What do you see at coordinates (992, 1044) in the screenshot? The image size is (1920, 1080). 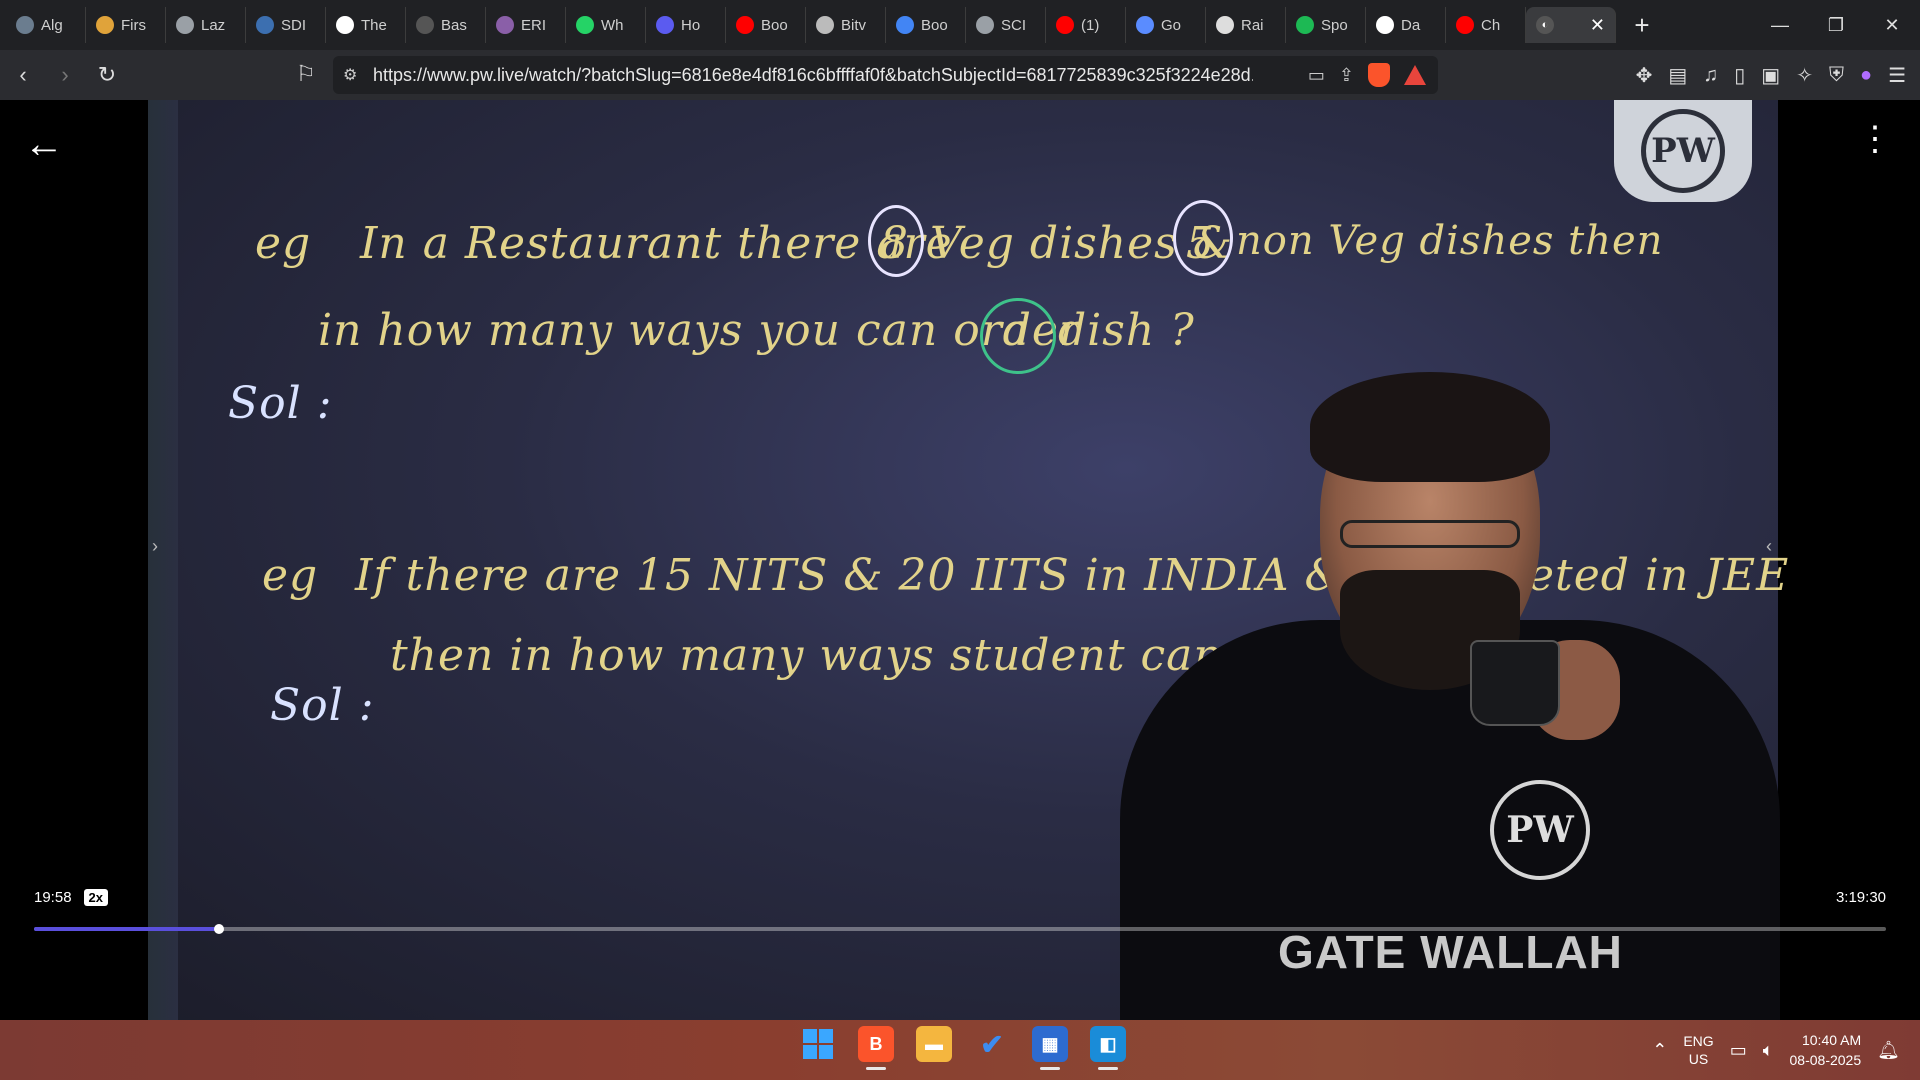 I see `todo-check-icon: ✔` at bounding box center [992, 1044].